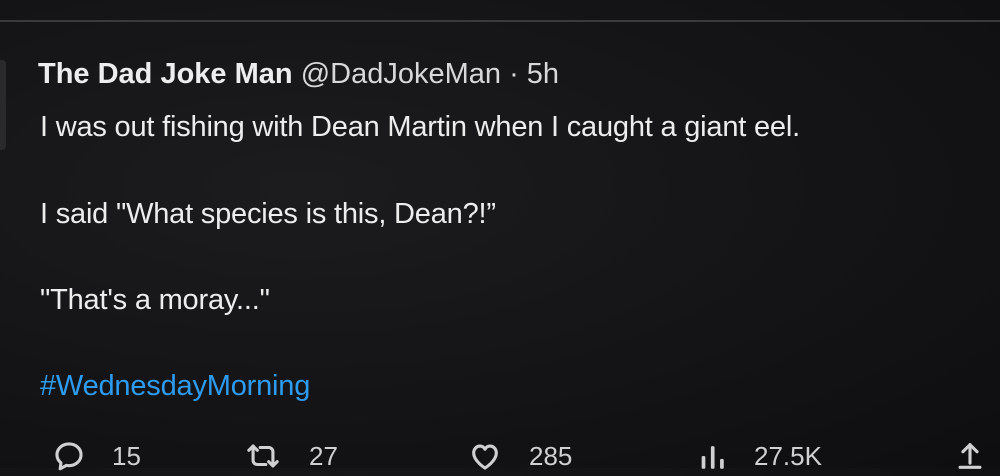 This screenshot has height=476, width=1000. What do you see at coordinates (970, 456) in the screenshot?
I see `share-button` at bounding box center [970, 456].